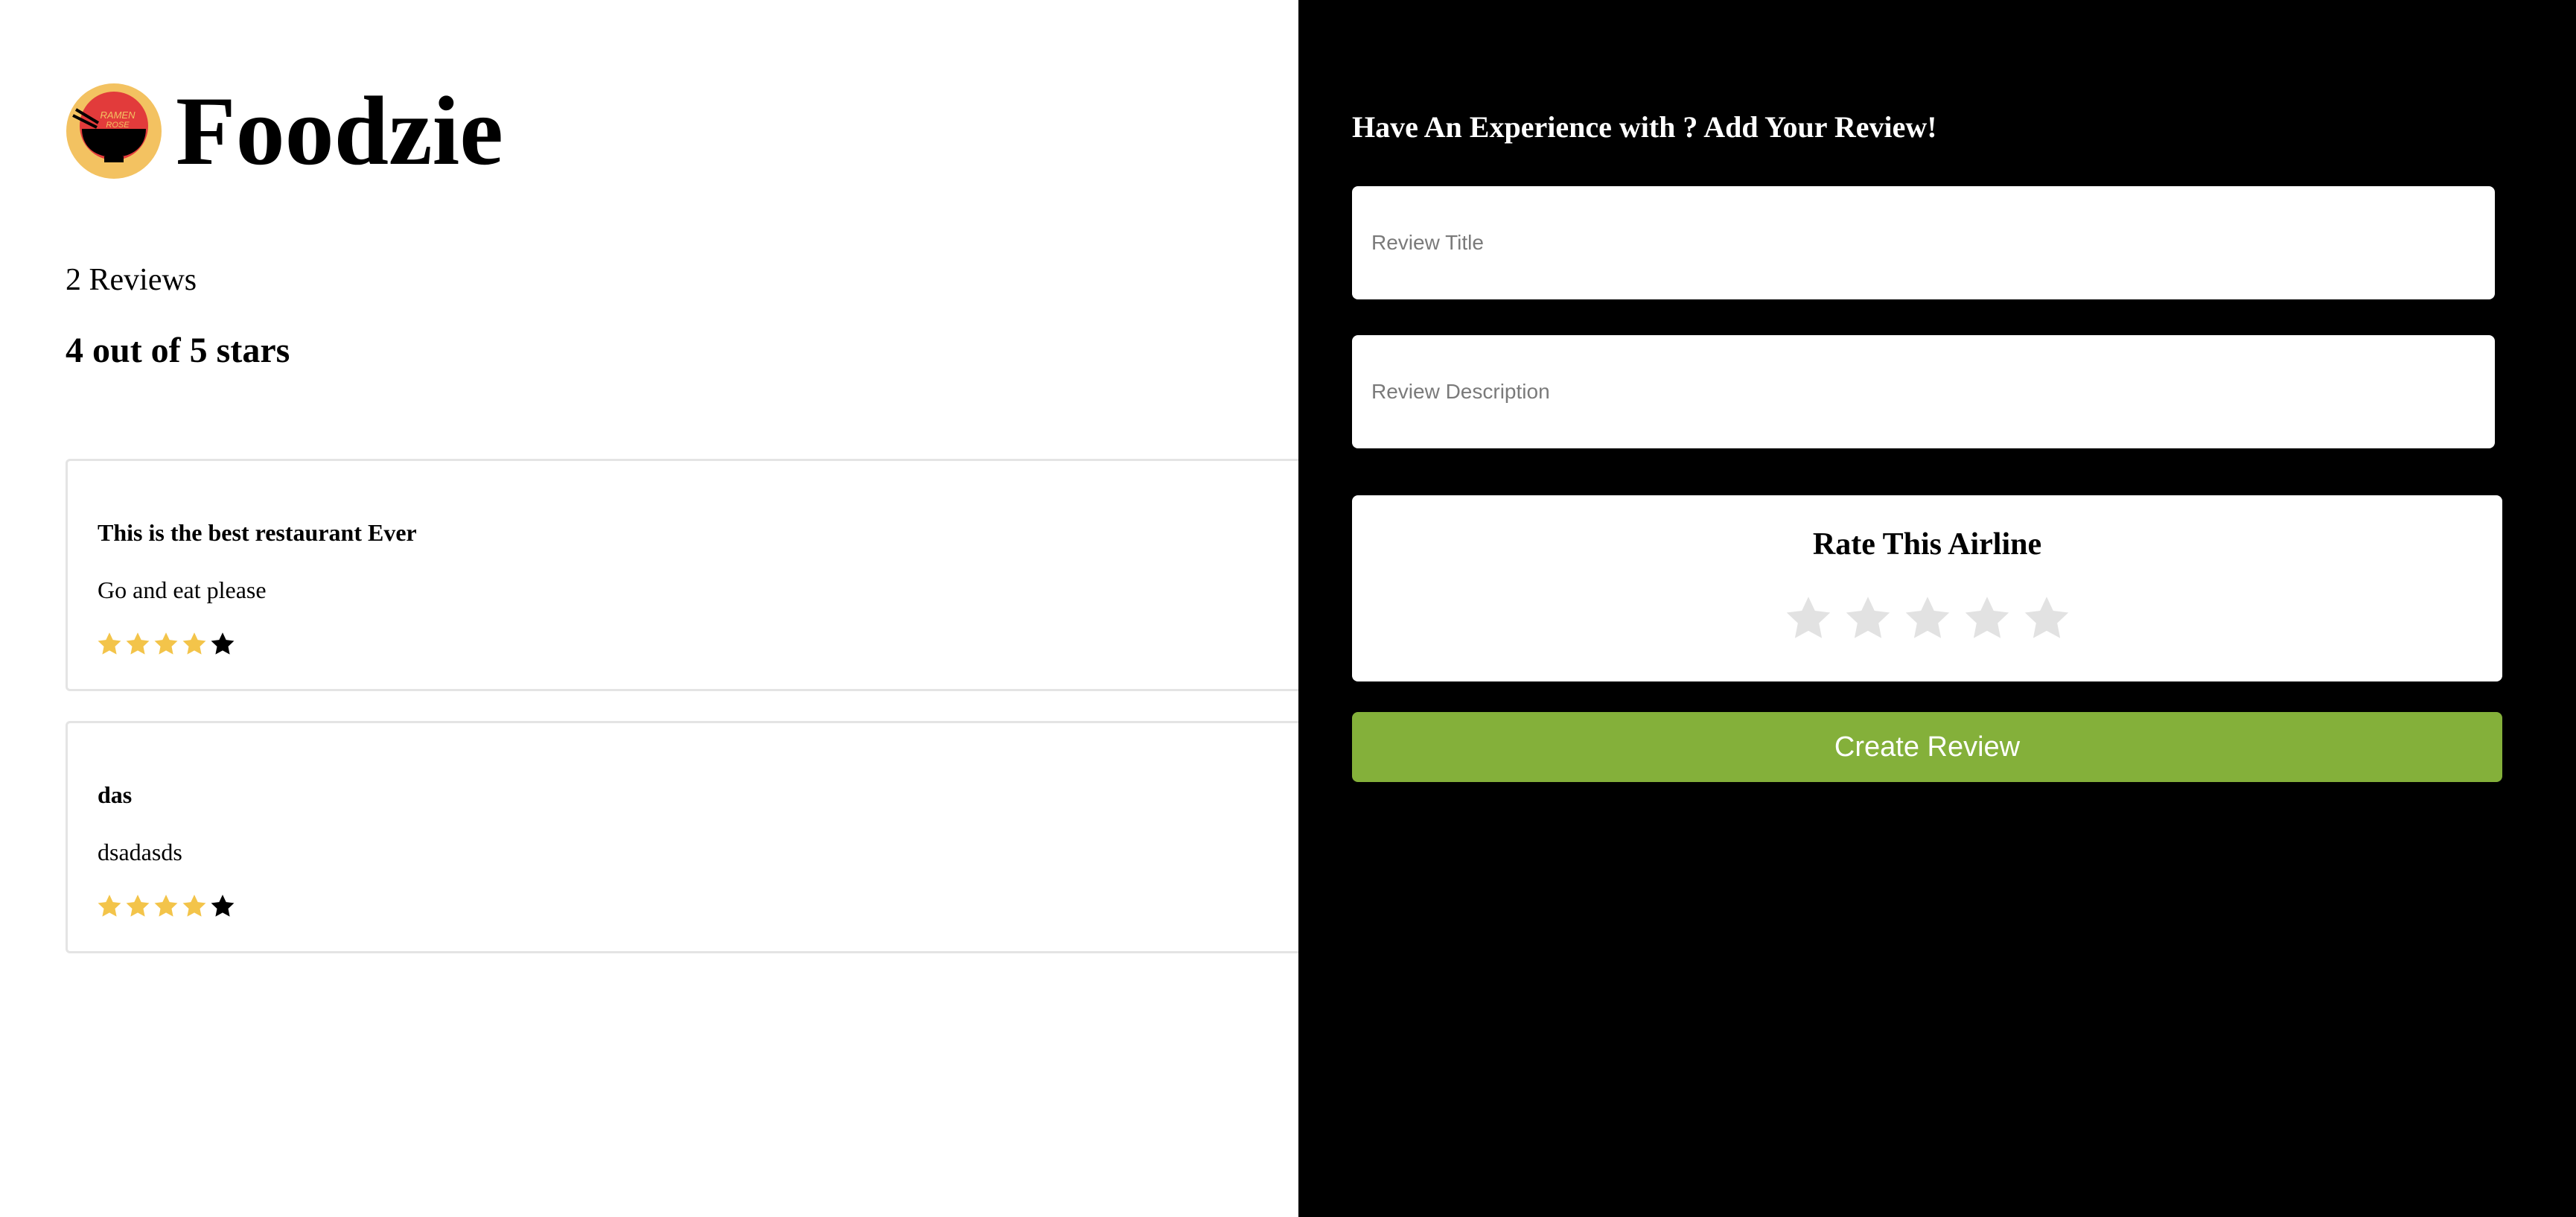 This screenshot has height=1217, width=2576. Describe the element at coordinates (114, 131) in the screenshot. I see `ramen-bowl-logo-icon: RAMEN ROSE` at that location.